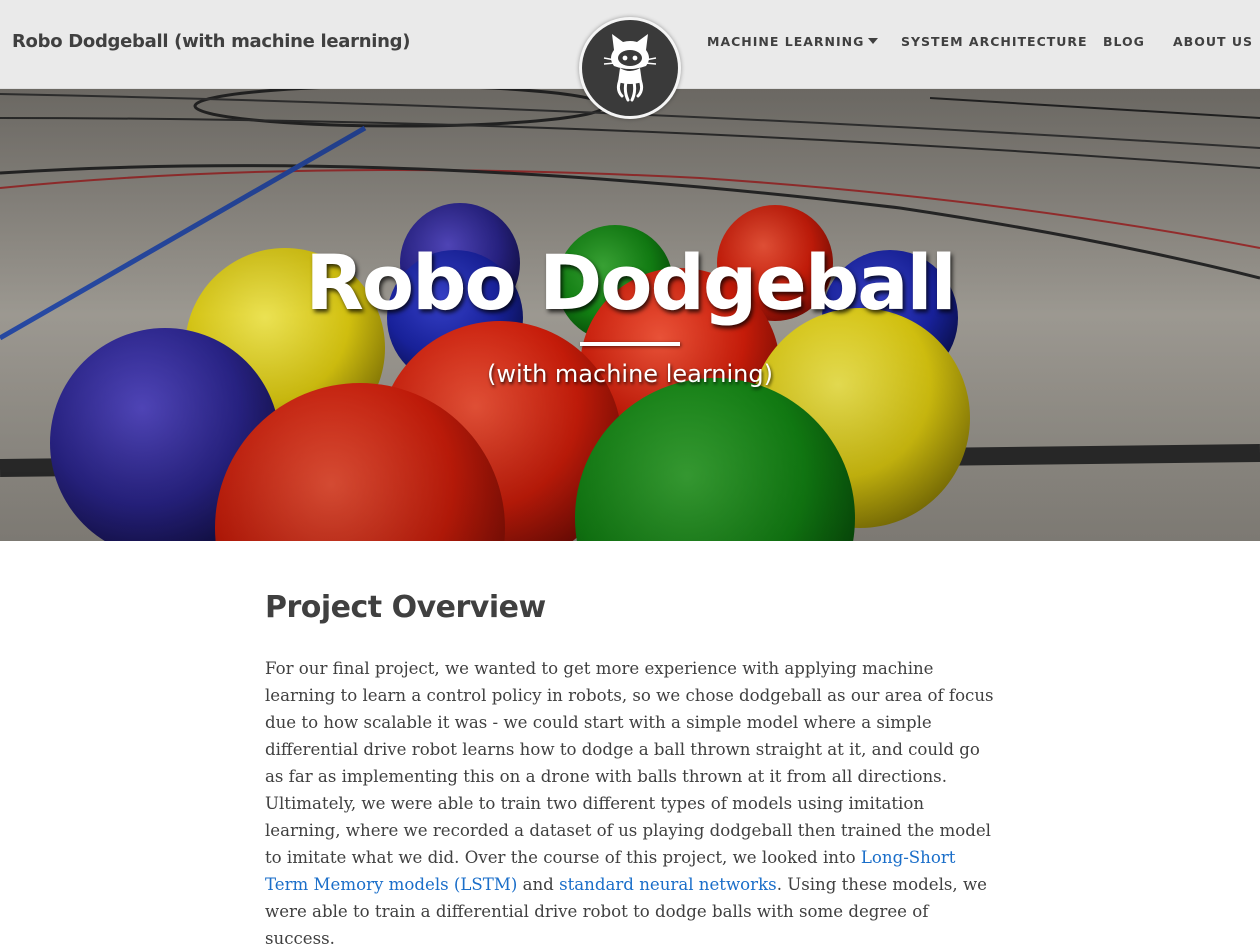 The image size is (1260, 952). Describe the element at coordinates (1213, 41) in the screenshot. I see `nav-about-us: ABOUT US` at that location.